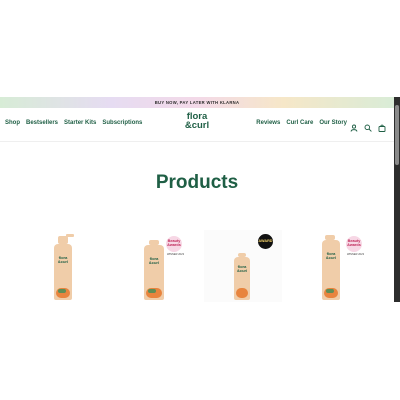 The image size is (400, 400). I want to click on product-card-3: flora &curl AWARD, so click(243, 266).